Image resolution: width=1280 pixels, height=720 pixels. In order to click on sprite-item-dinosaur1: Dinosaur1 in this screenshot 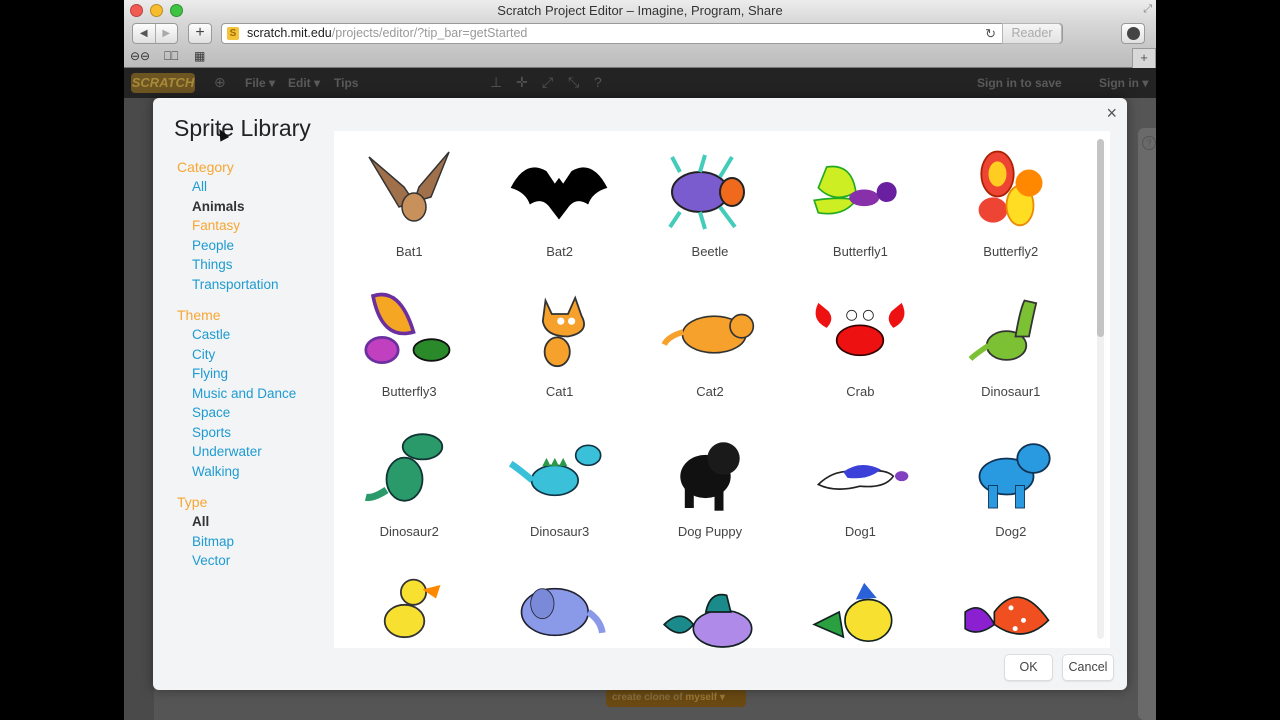, I will do `click(1011, 341)`.